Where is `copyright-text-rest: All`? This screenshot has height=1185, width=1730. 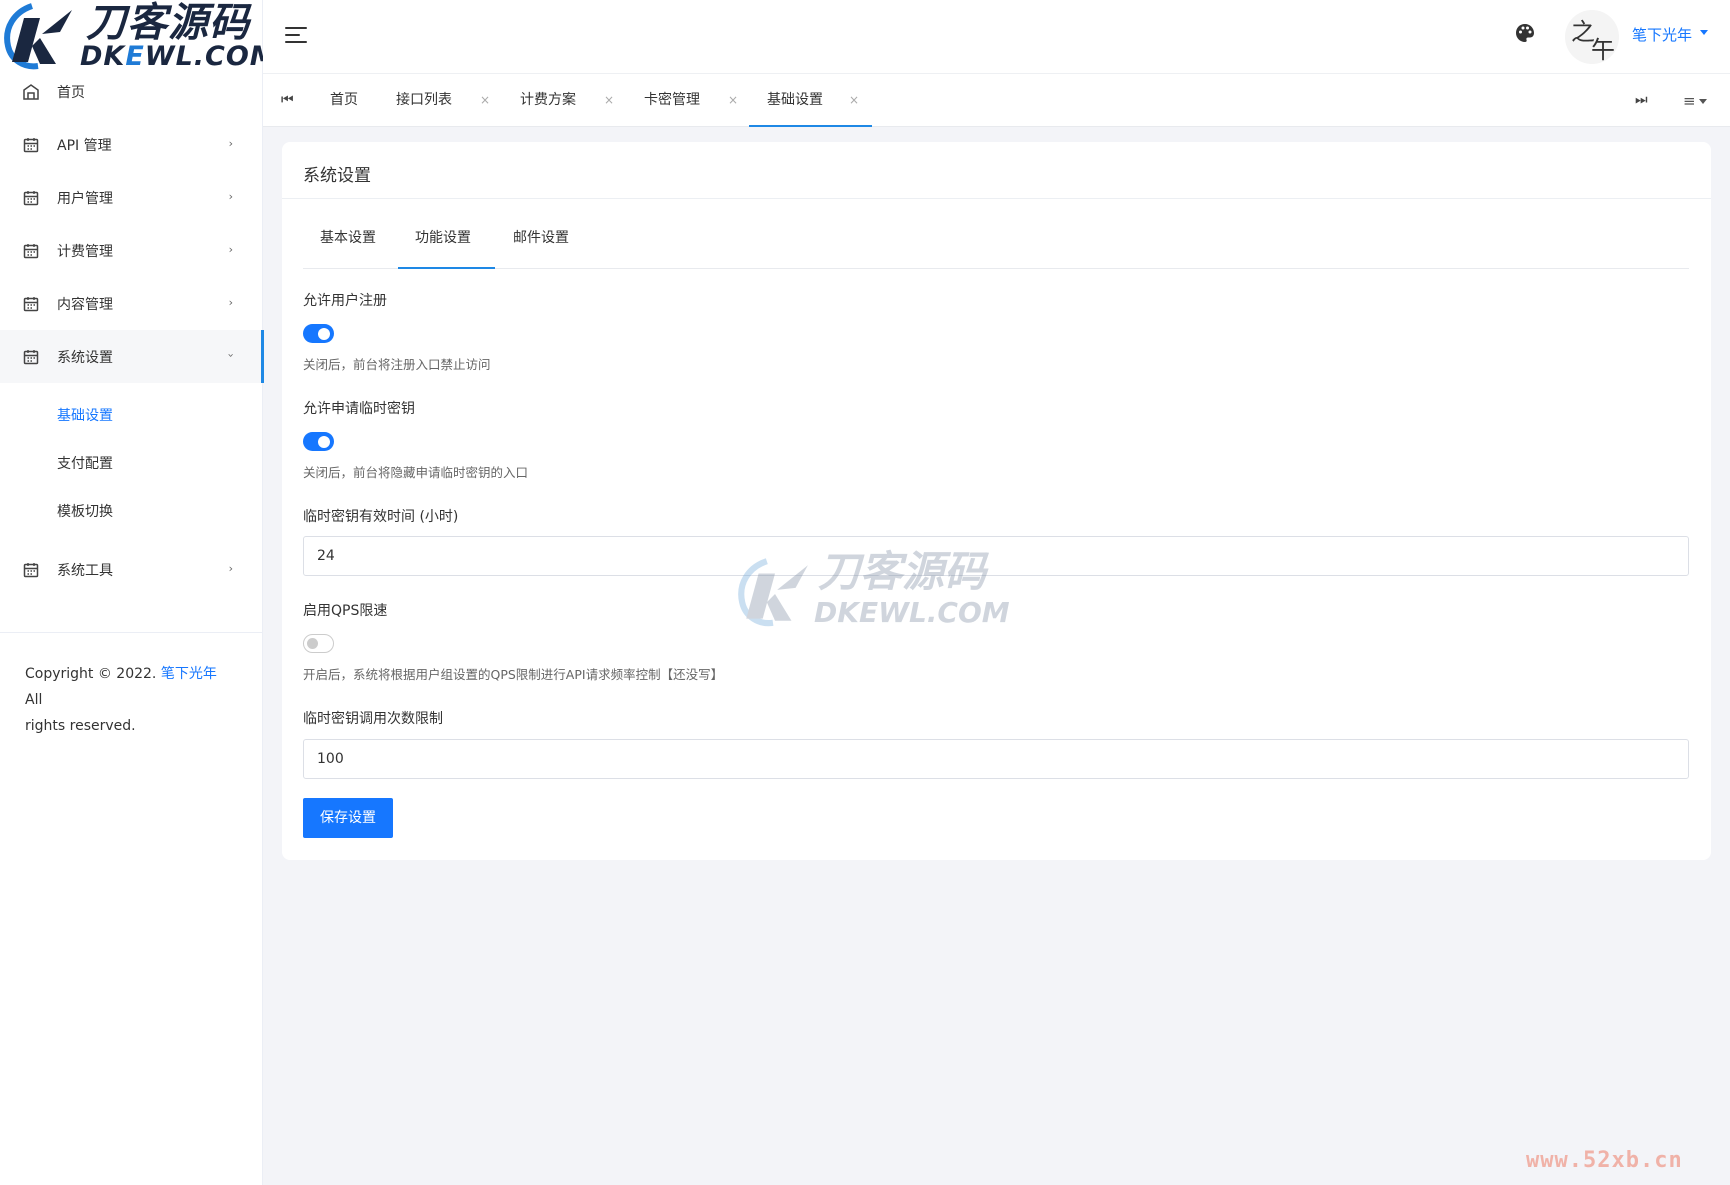
copyright-text-rest: All is located at coordinates (34, 700).